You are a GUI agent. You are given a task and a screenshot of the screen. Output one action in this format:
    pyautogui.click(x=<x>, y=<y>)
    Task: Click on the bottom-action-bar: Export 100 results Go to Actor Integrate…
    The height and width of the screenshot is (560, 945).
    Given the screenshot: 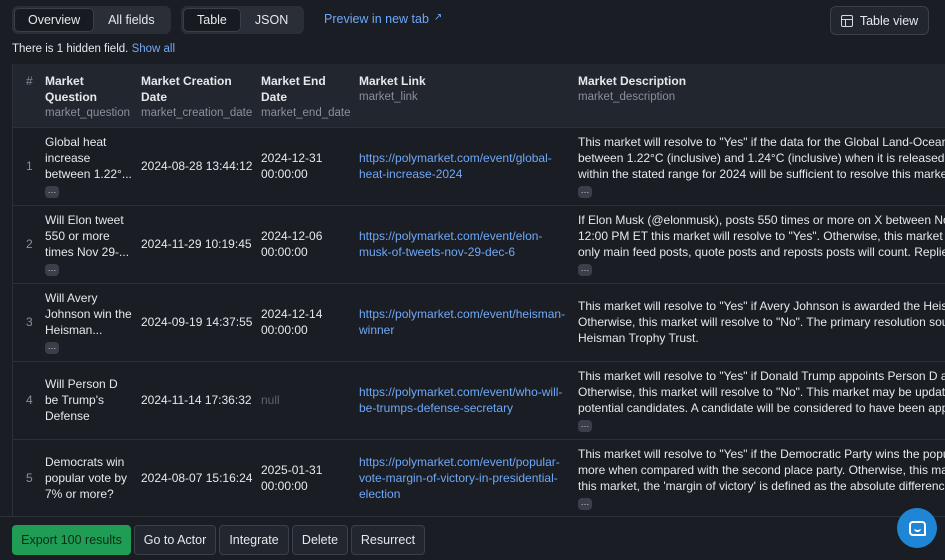 What is the action you would take?
    pyautogui.click(x=472, y=538)
    